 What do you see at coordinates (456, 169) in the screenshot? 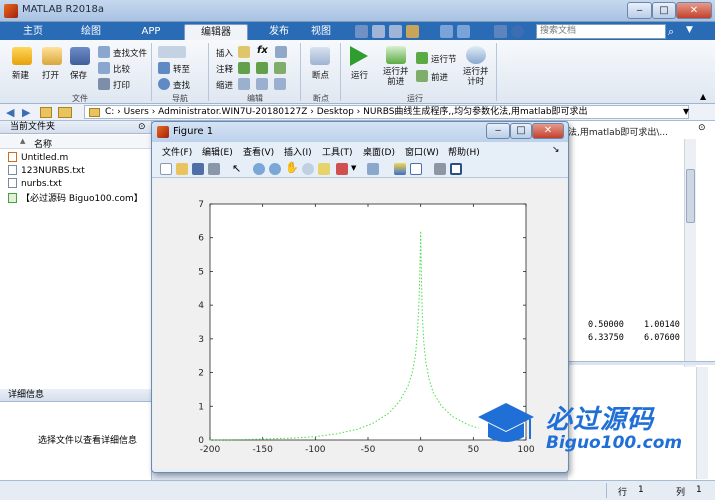
I see `show-plot-tools-icon` at bounding box center [456, 169].